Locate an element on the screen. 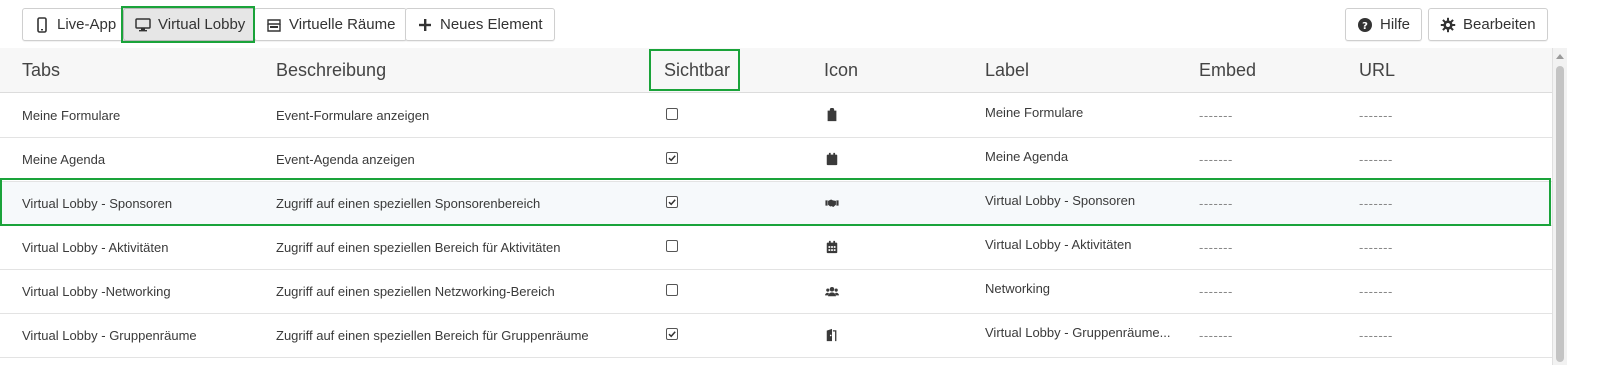 This screenshot has width=1600, height=365. building-icon is located at coordinates (274, 25).